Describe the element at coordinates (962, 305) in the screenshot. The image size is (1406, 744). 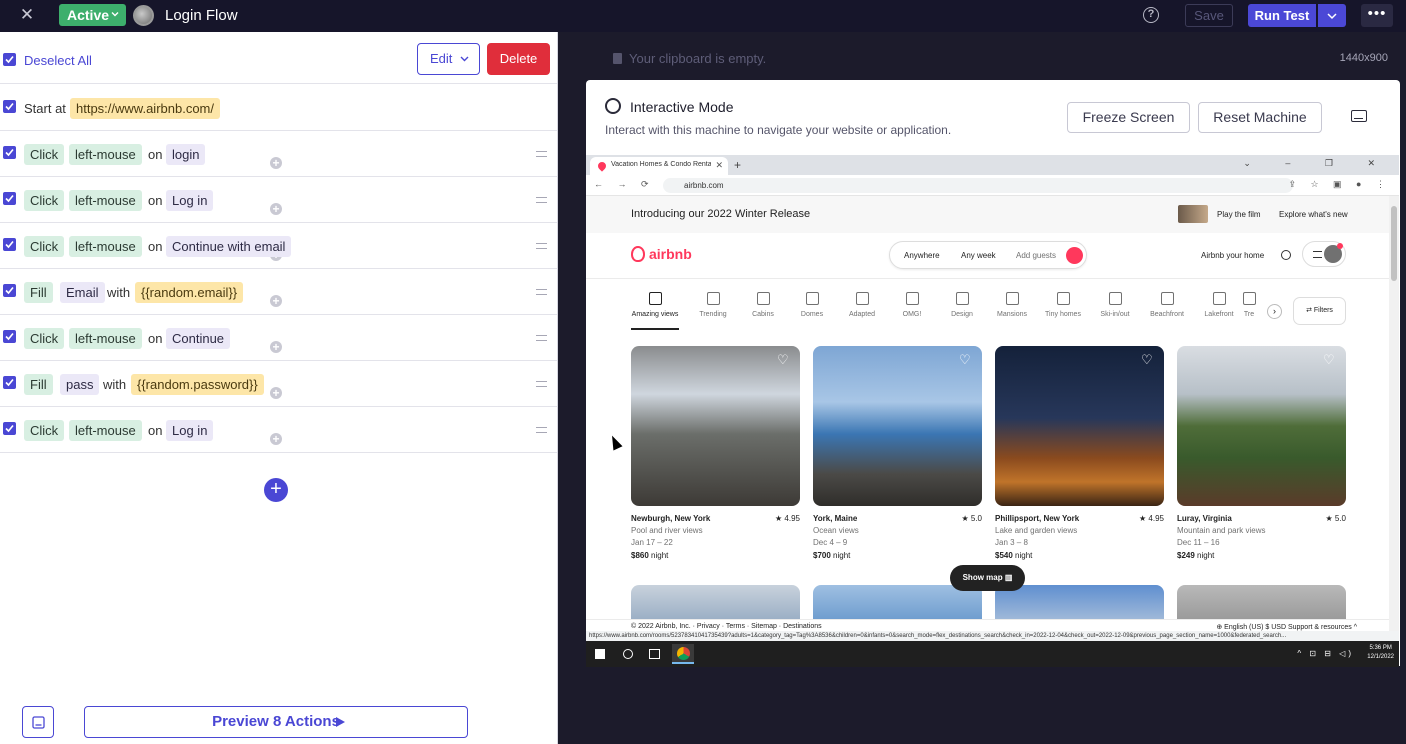
I see `category-item: Design` at that location.